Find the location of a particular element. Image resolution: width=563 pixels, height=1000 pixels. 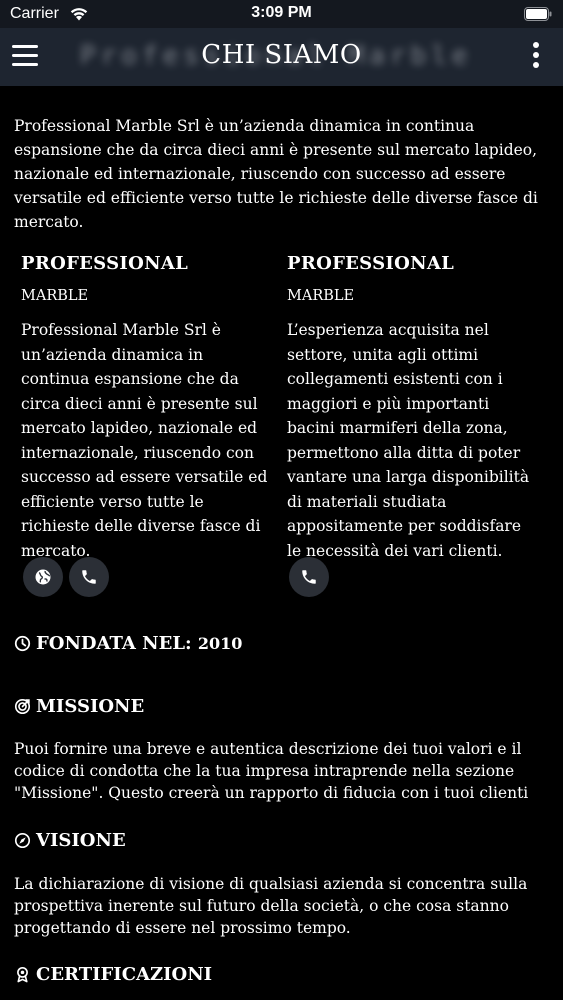

page-title: CHI SIAMO is located at coordinates (281, 55).